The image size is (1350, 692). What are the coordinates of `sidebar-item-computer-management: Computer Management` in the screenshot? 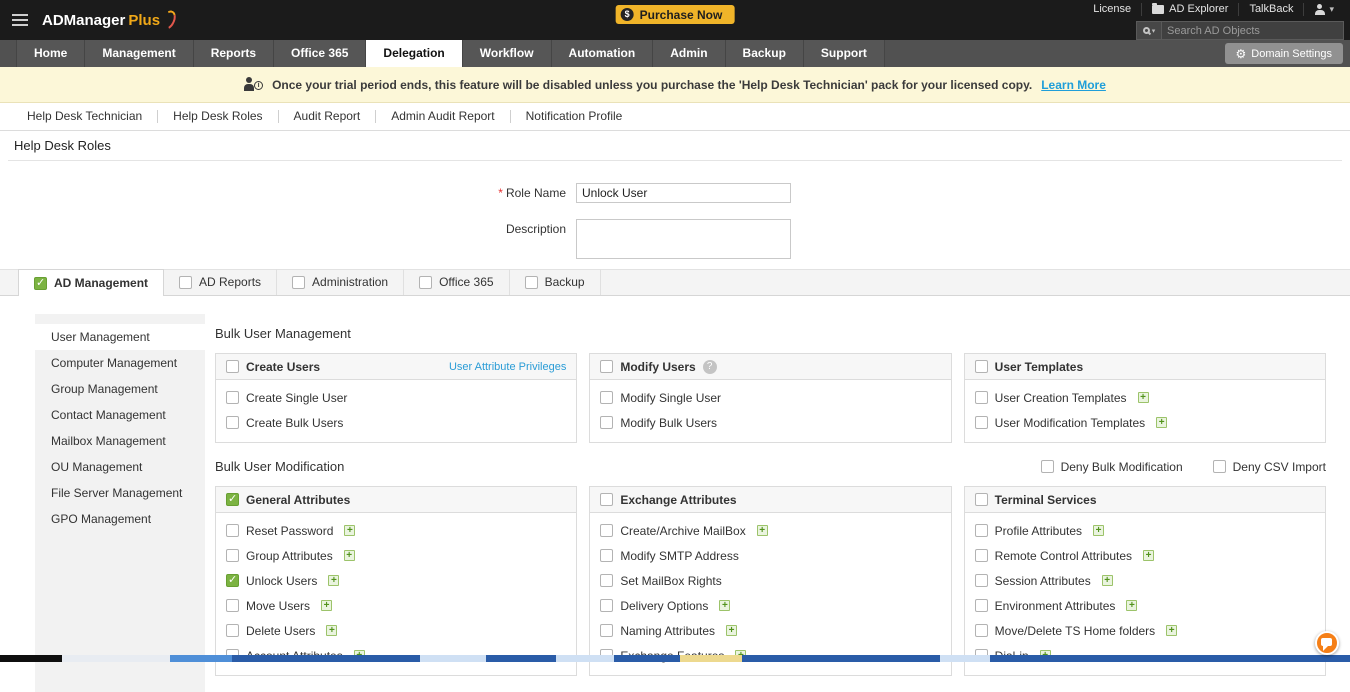 It's located at (120, 363).